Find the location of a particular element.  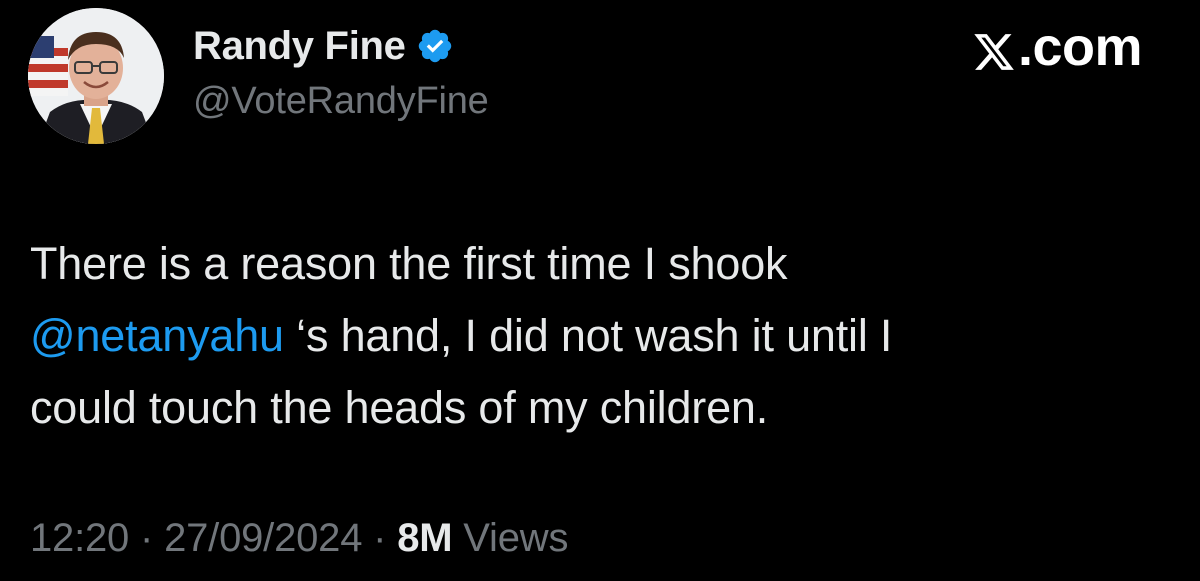

tweet-date: 27/09/2024 is located at coordinates (263, 538).